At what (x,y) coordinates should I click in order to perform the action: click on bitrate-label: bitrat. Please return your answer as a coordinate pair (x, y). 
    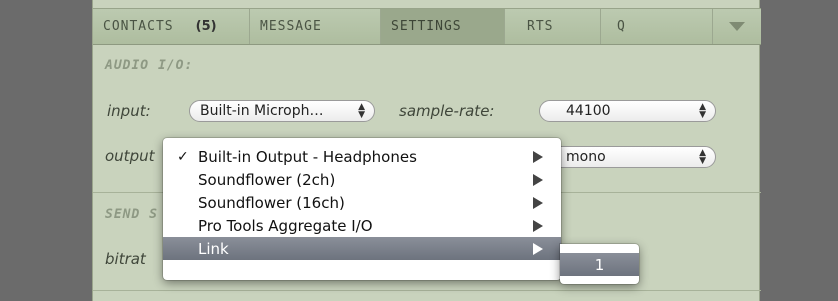
    Looking at the image, I should click on (125, 259).